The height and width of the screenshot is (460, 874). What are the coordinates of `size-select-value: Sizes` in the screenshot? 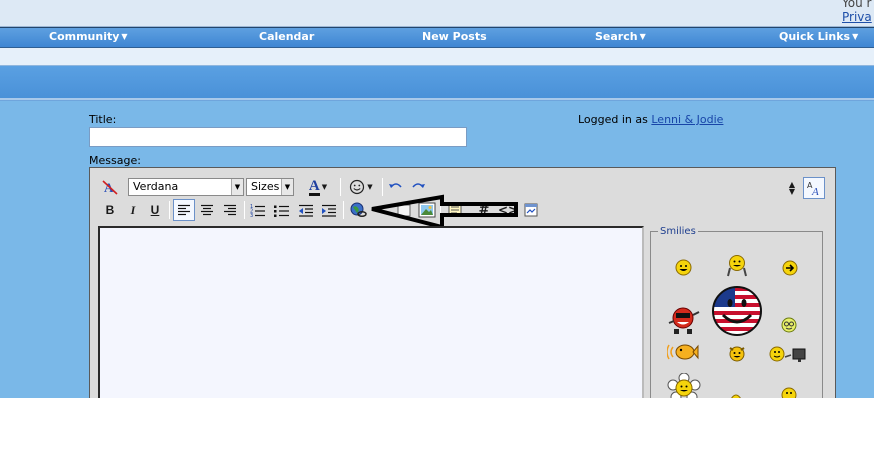 It's located at (265, 186).